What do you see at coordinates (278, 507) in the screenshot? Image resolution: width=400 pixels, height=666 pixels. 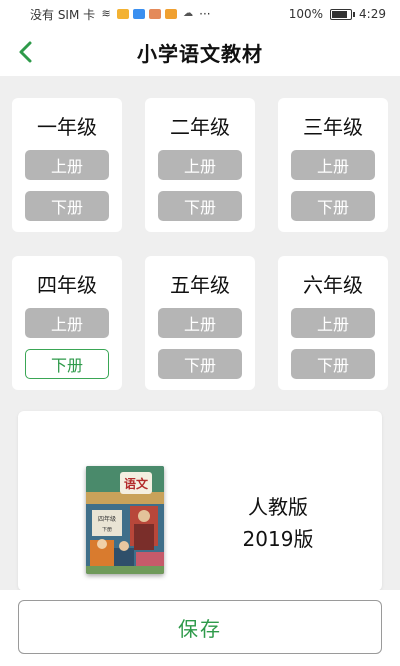 I see `book-edition: 人教版` at bounding box center [278, 507].